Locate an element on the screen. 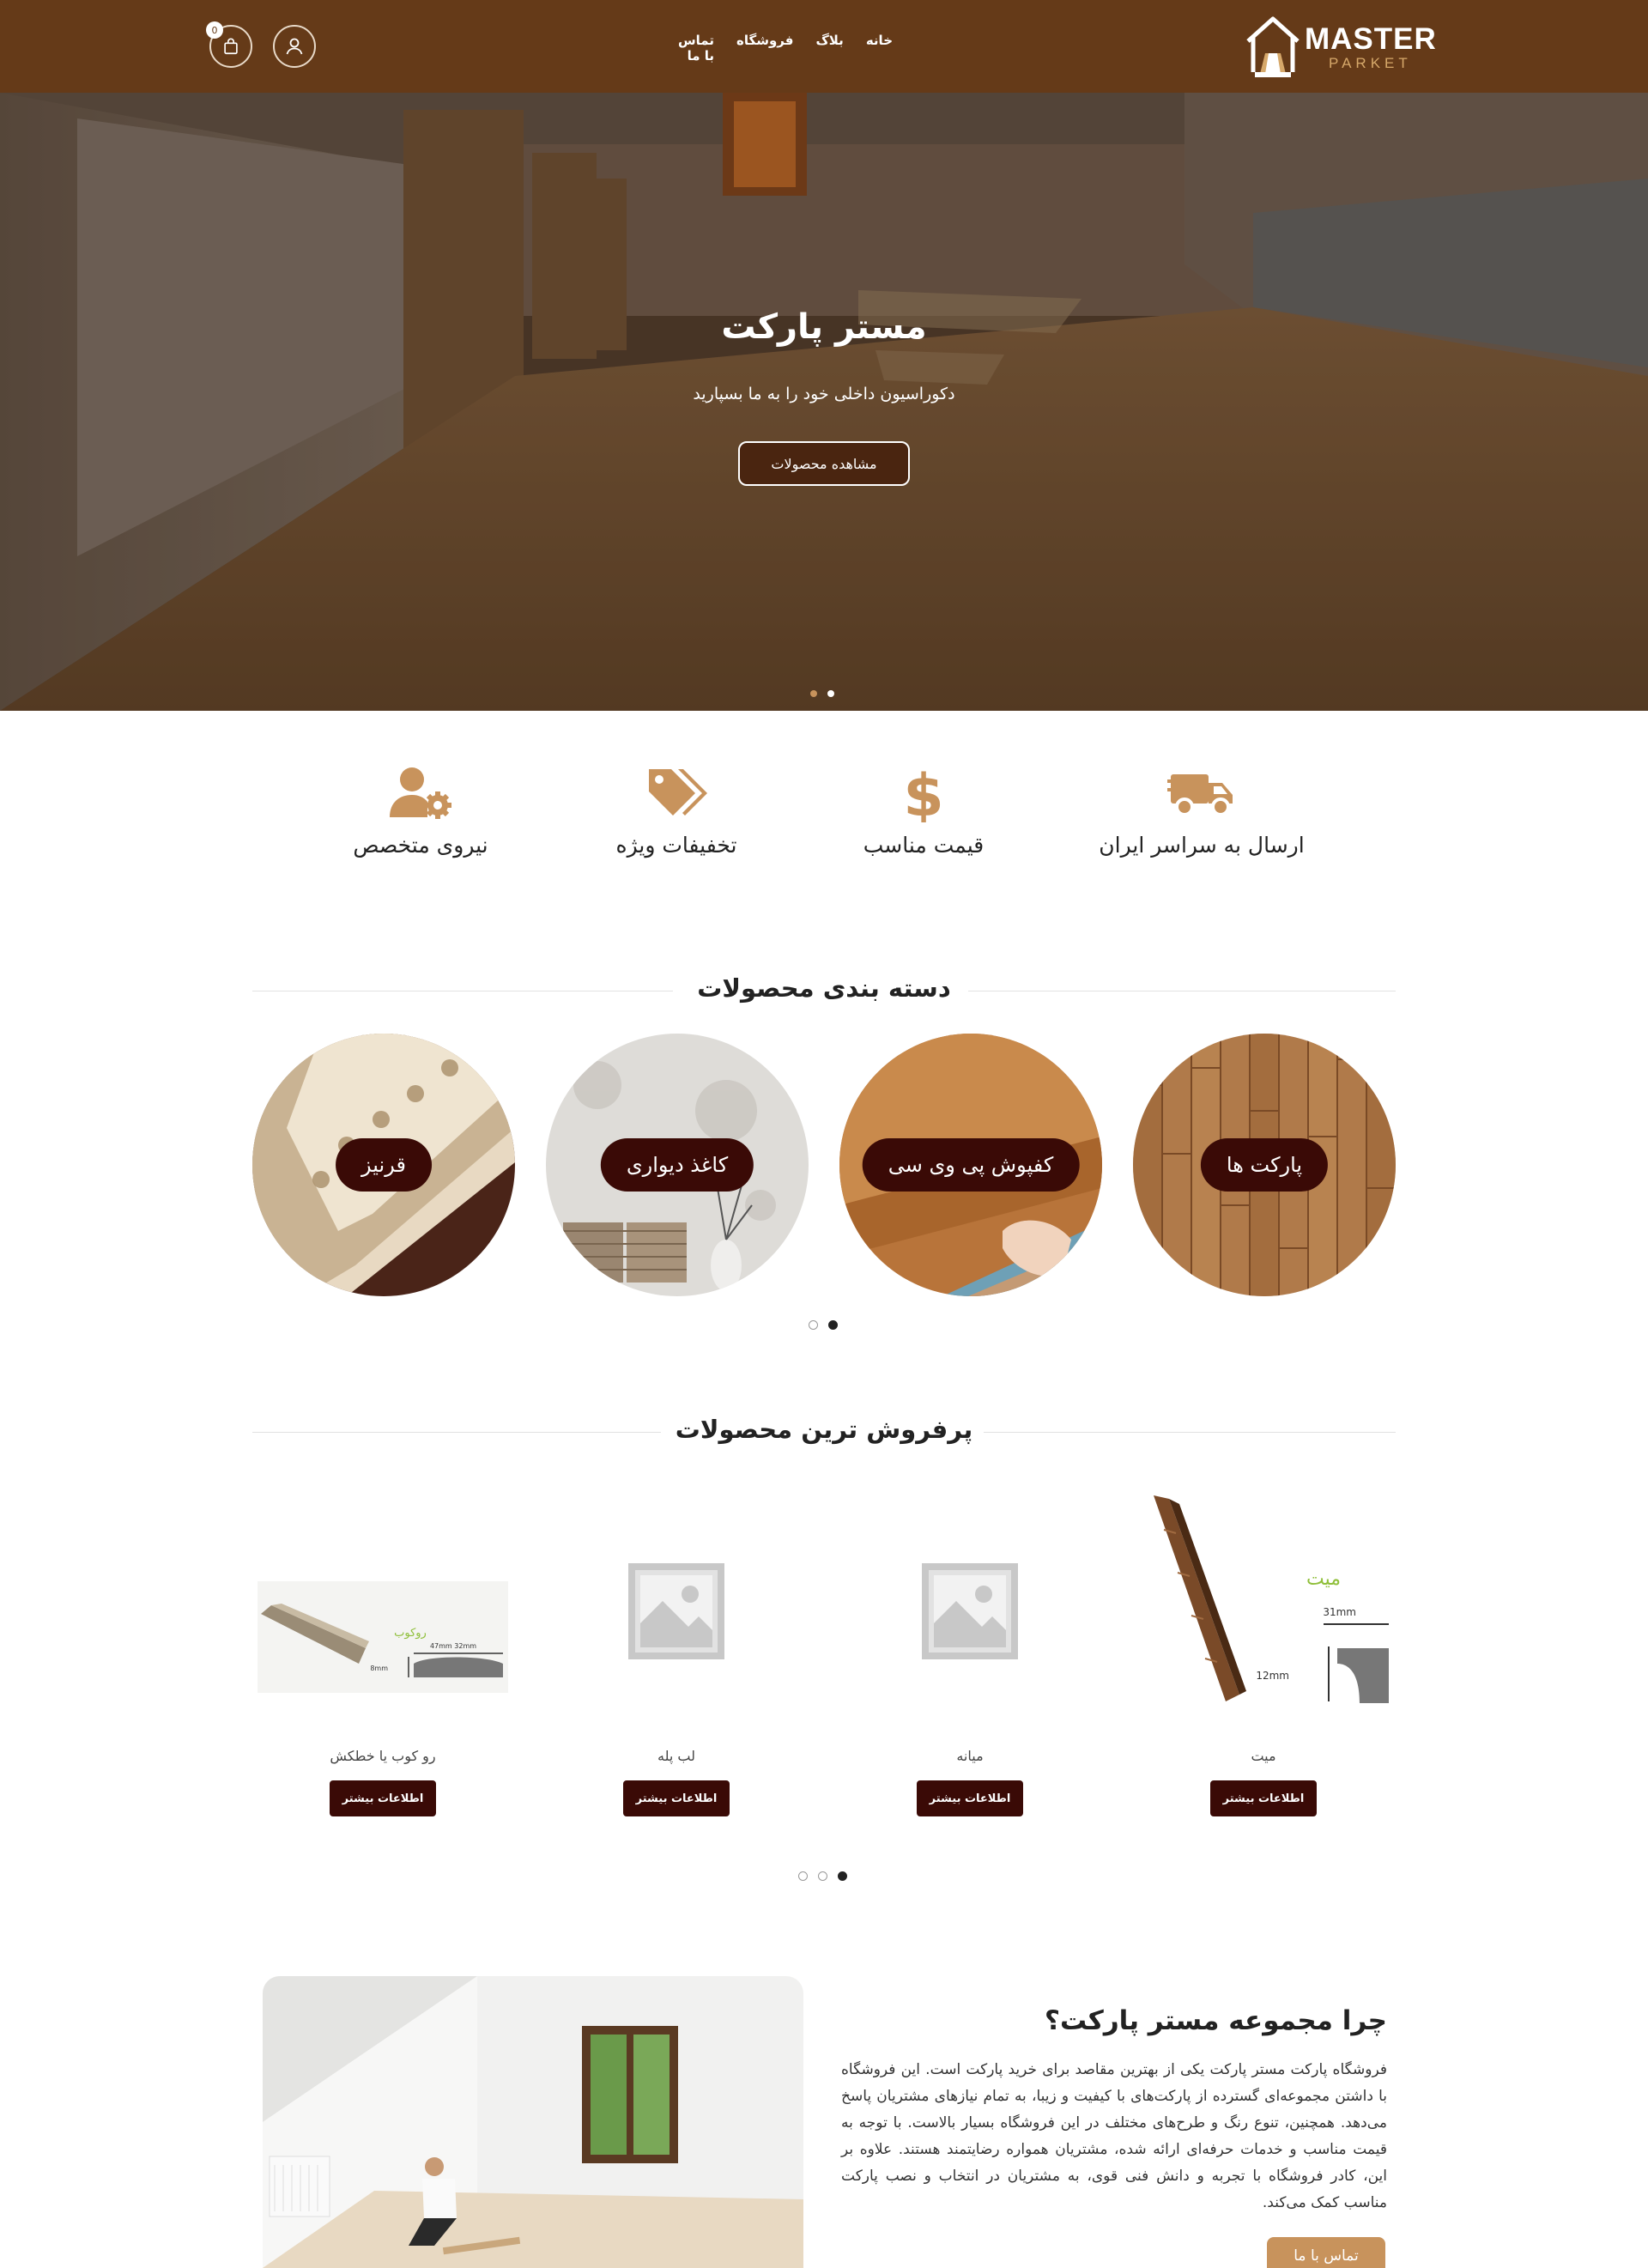 This screenshot has width=1648, height=2268. section-title: پرفروش ترین محصولات is located at coordinates (824, 1429).